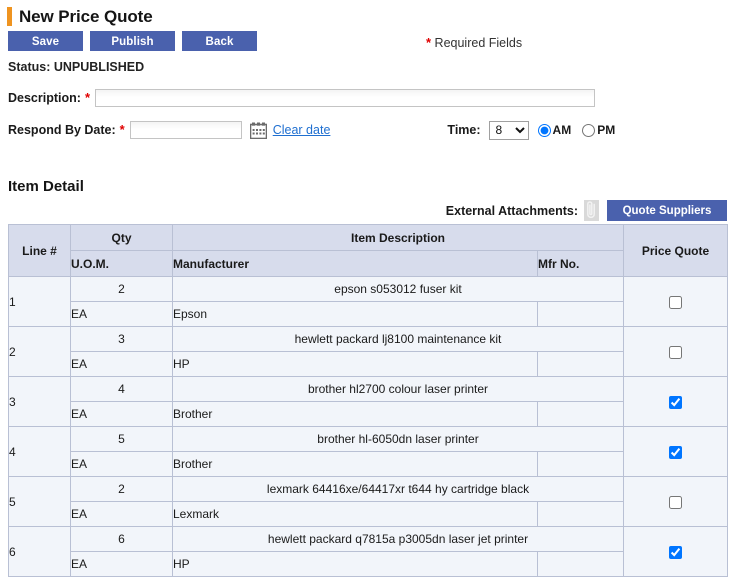  What do you see at coordinates (44, 98) in the screenshot?
I see `description-label: Description:` at bounding box center [44, 98].